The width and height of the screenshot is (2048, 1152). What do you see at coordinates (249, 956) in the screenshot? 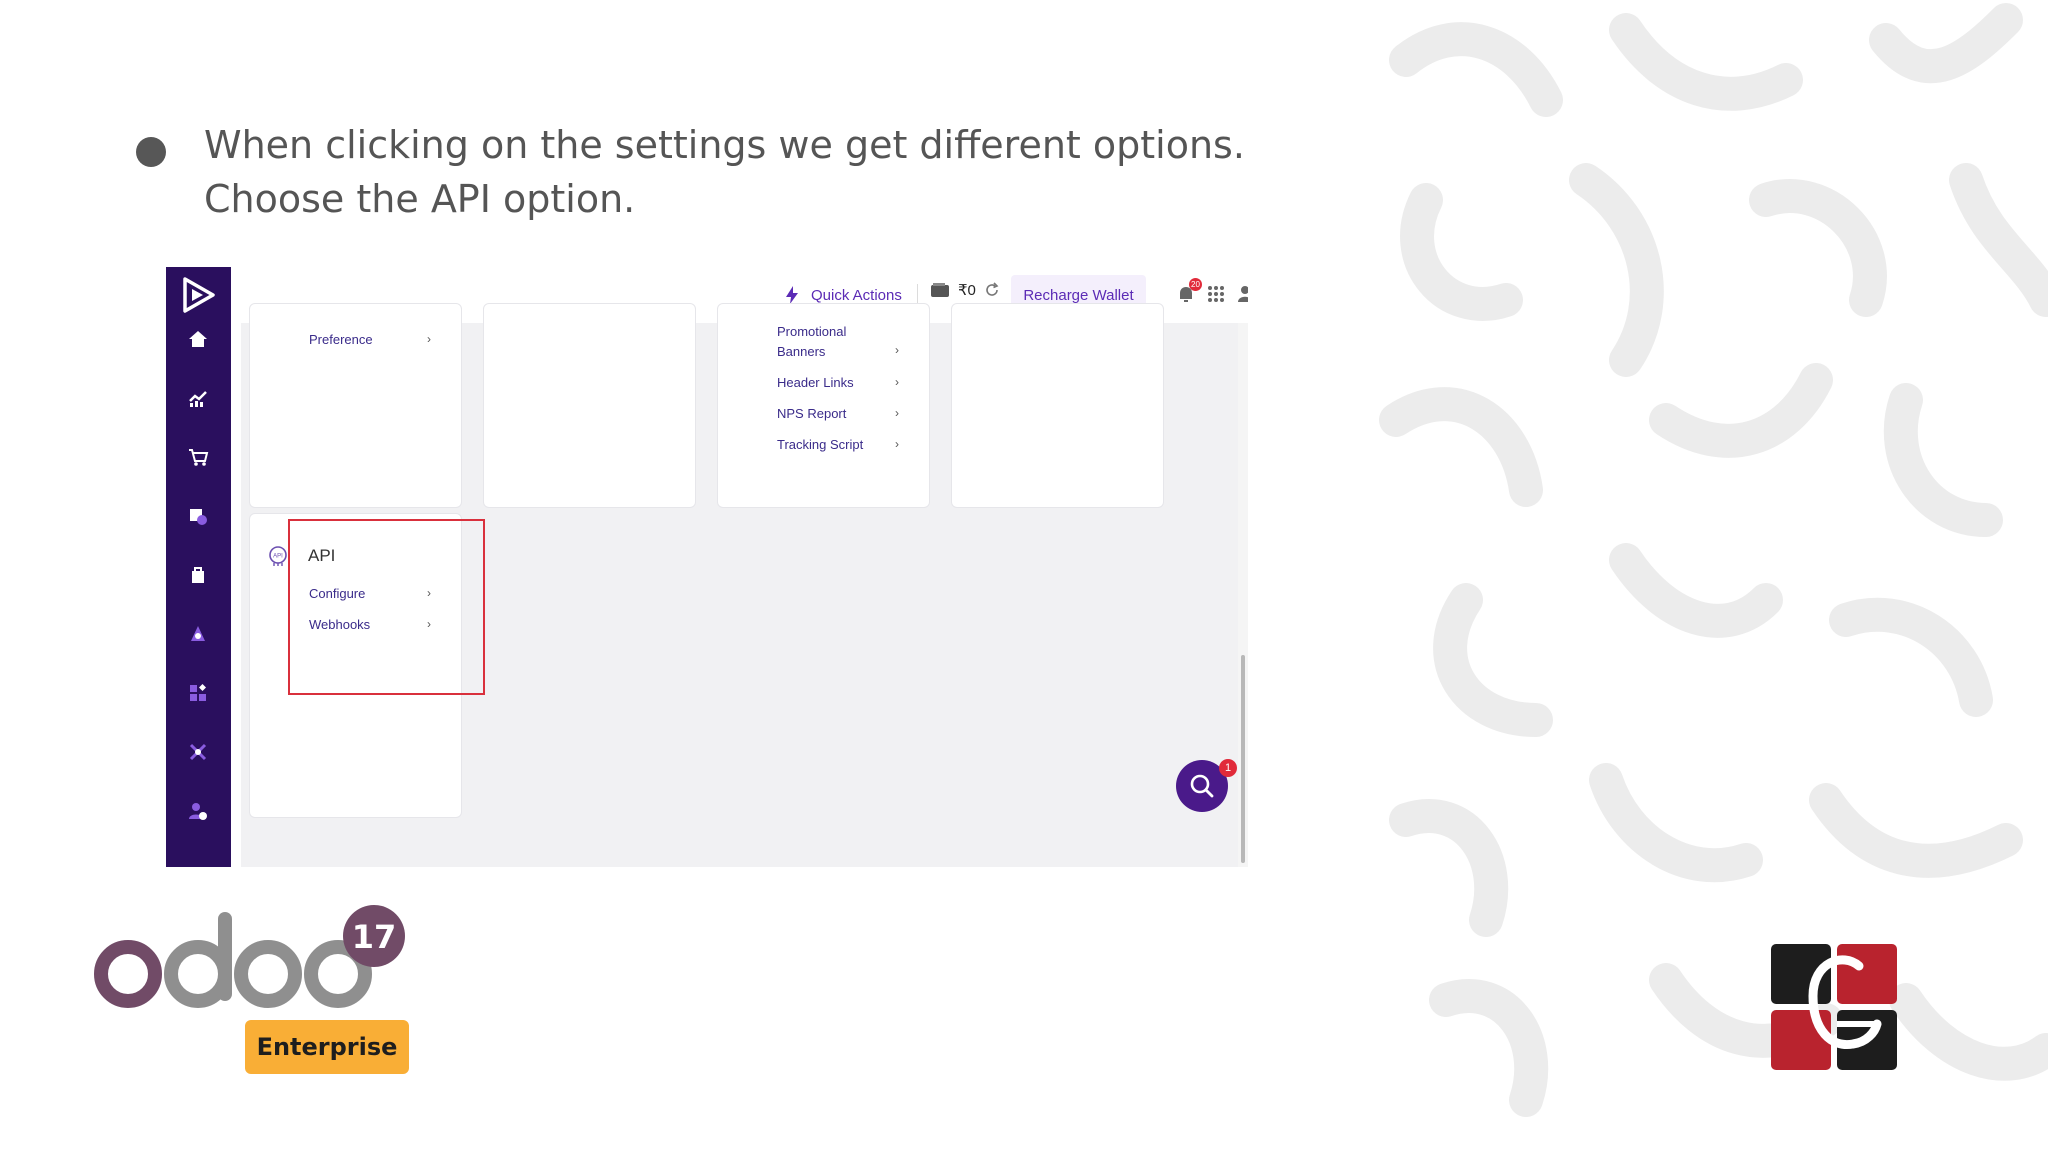
I see `odoo-logo: 17` at bounding box center [249, 956].